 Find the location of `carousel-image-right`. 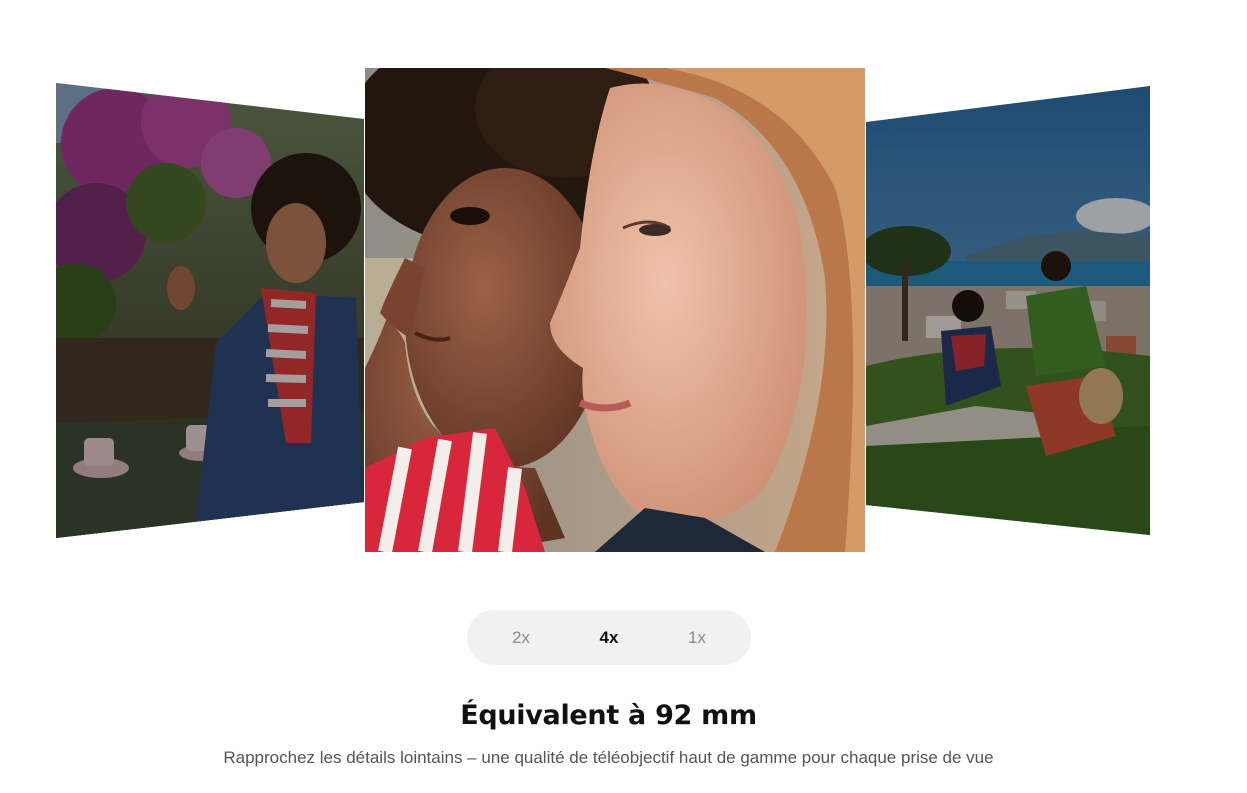

carousel-image-right is located at coordinates (1008, 310).